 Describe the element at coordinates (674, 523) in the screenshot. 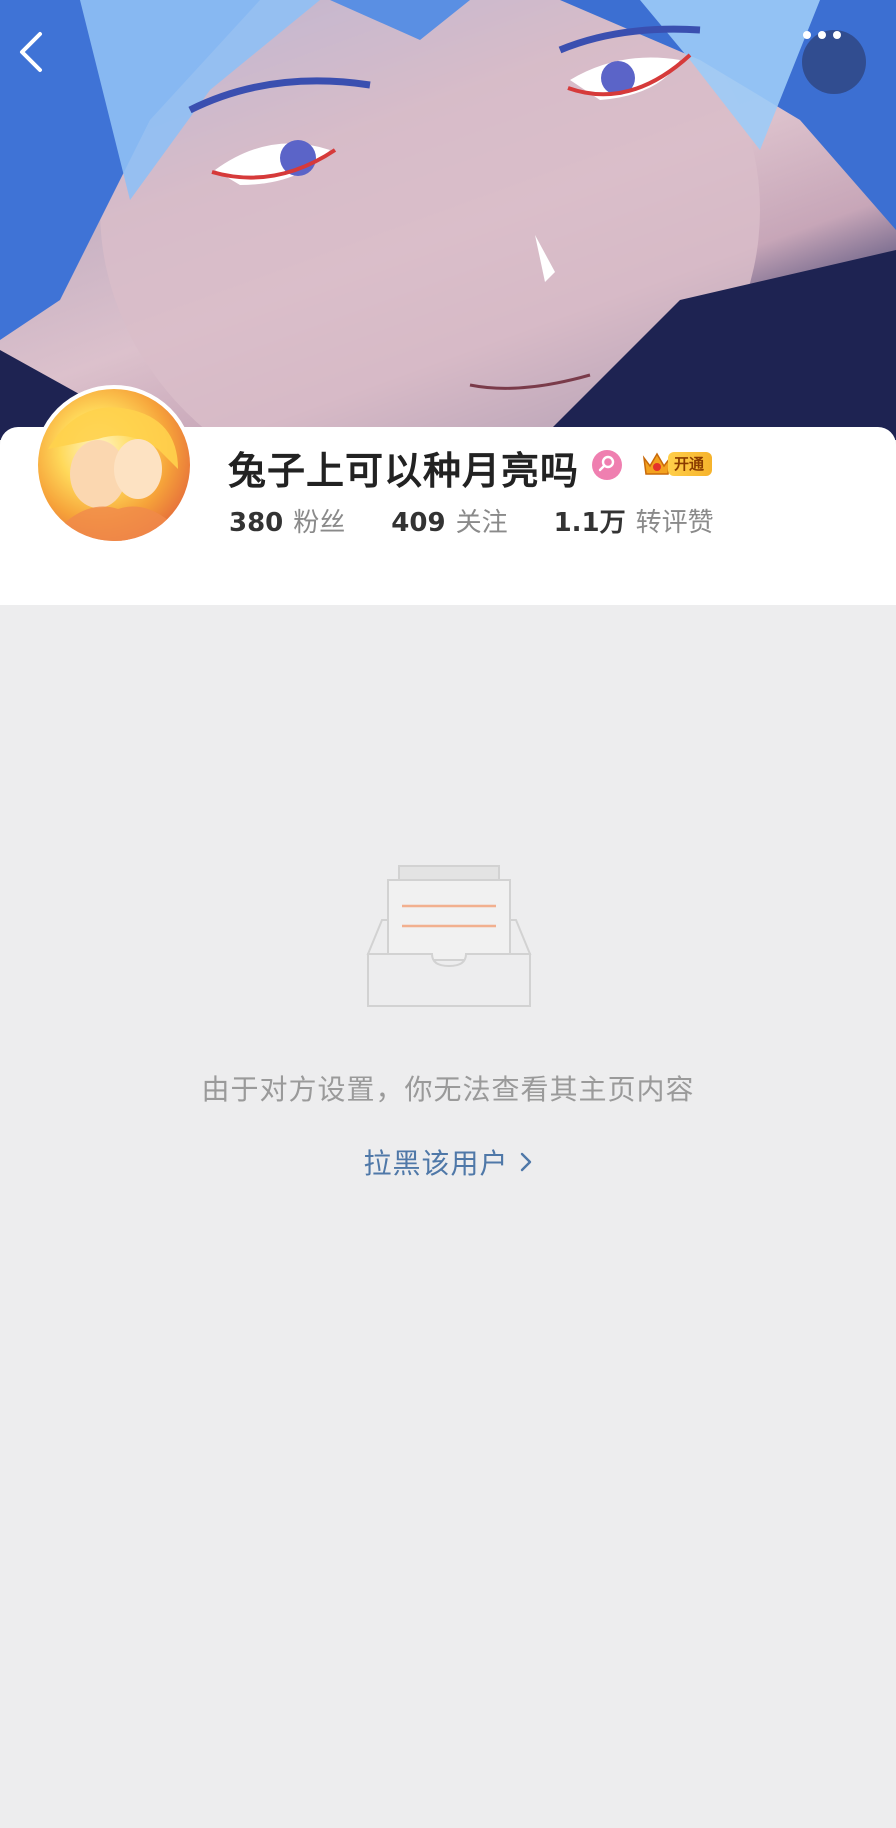

I see `stat-label: 转评赞` at that location.